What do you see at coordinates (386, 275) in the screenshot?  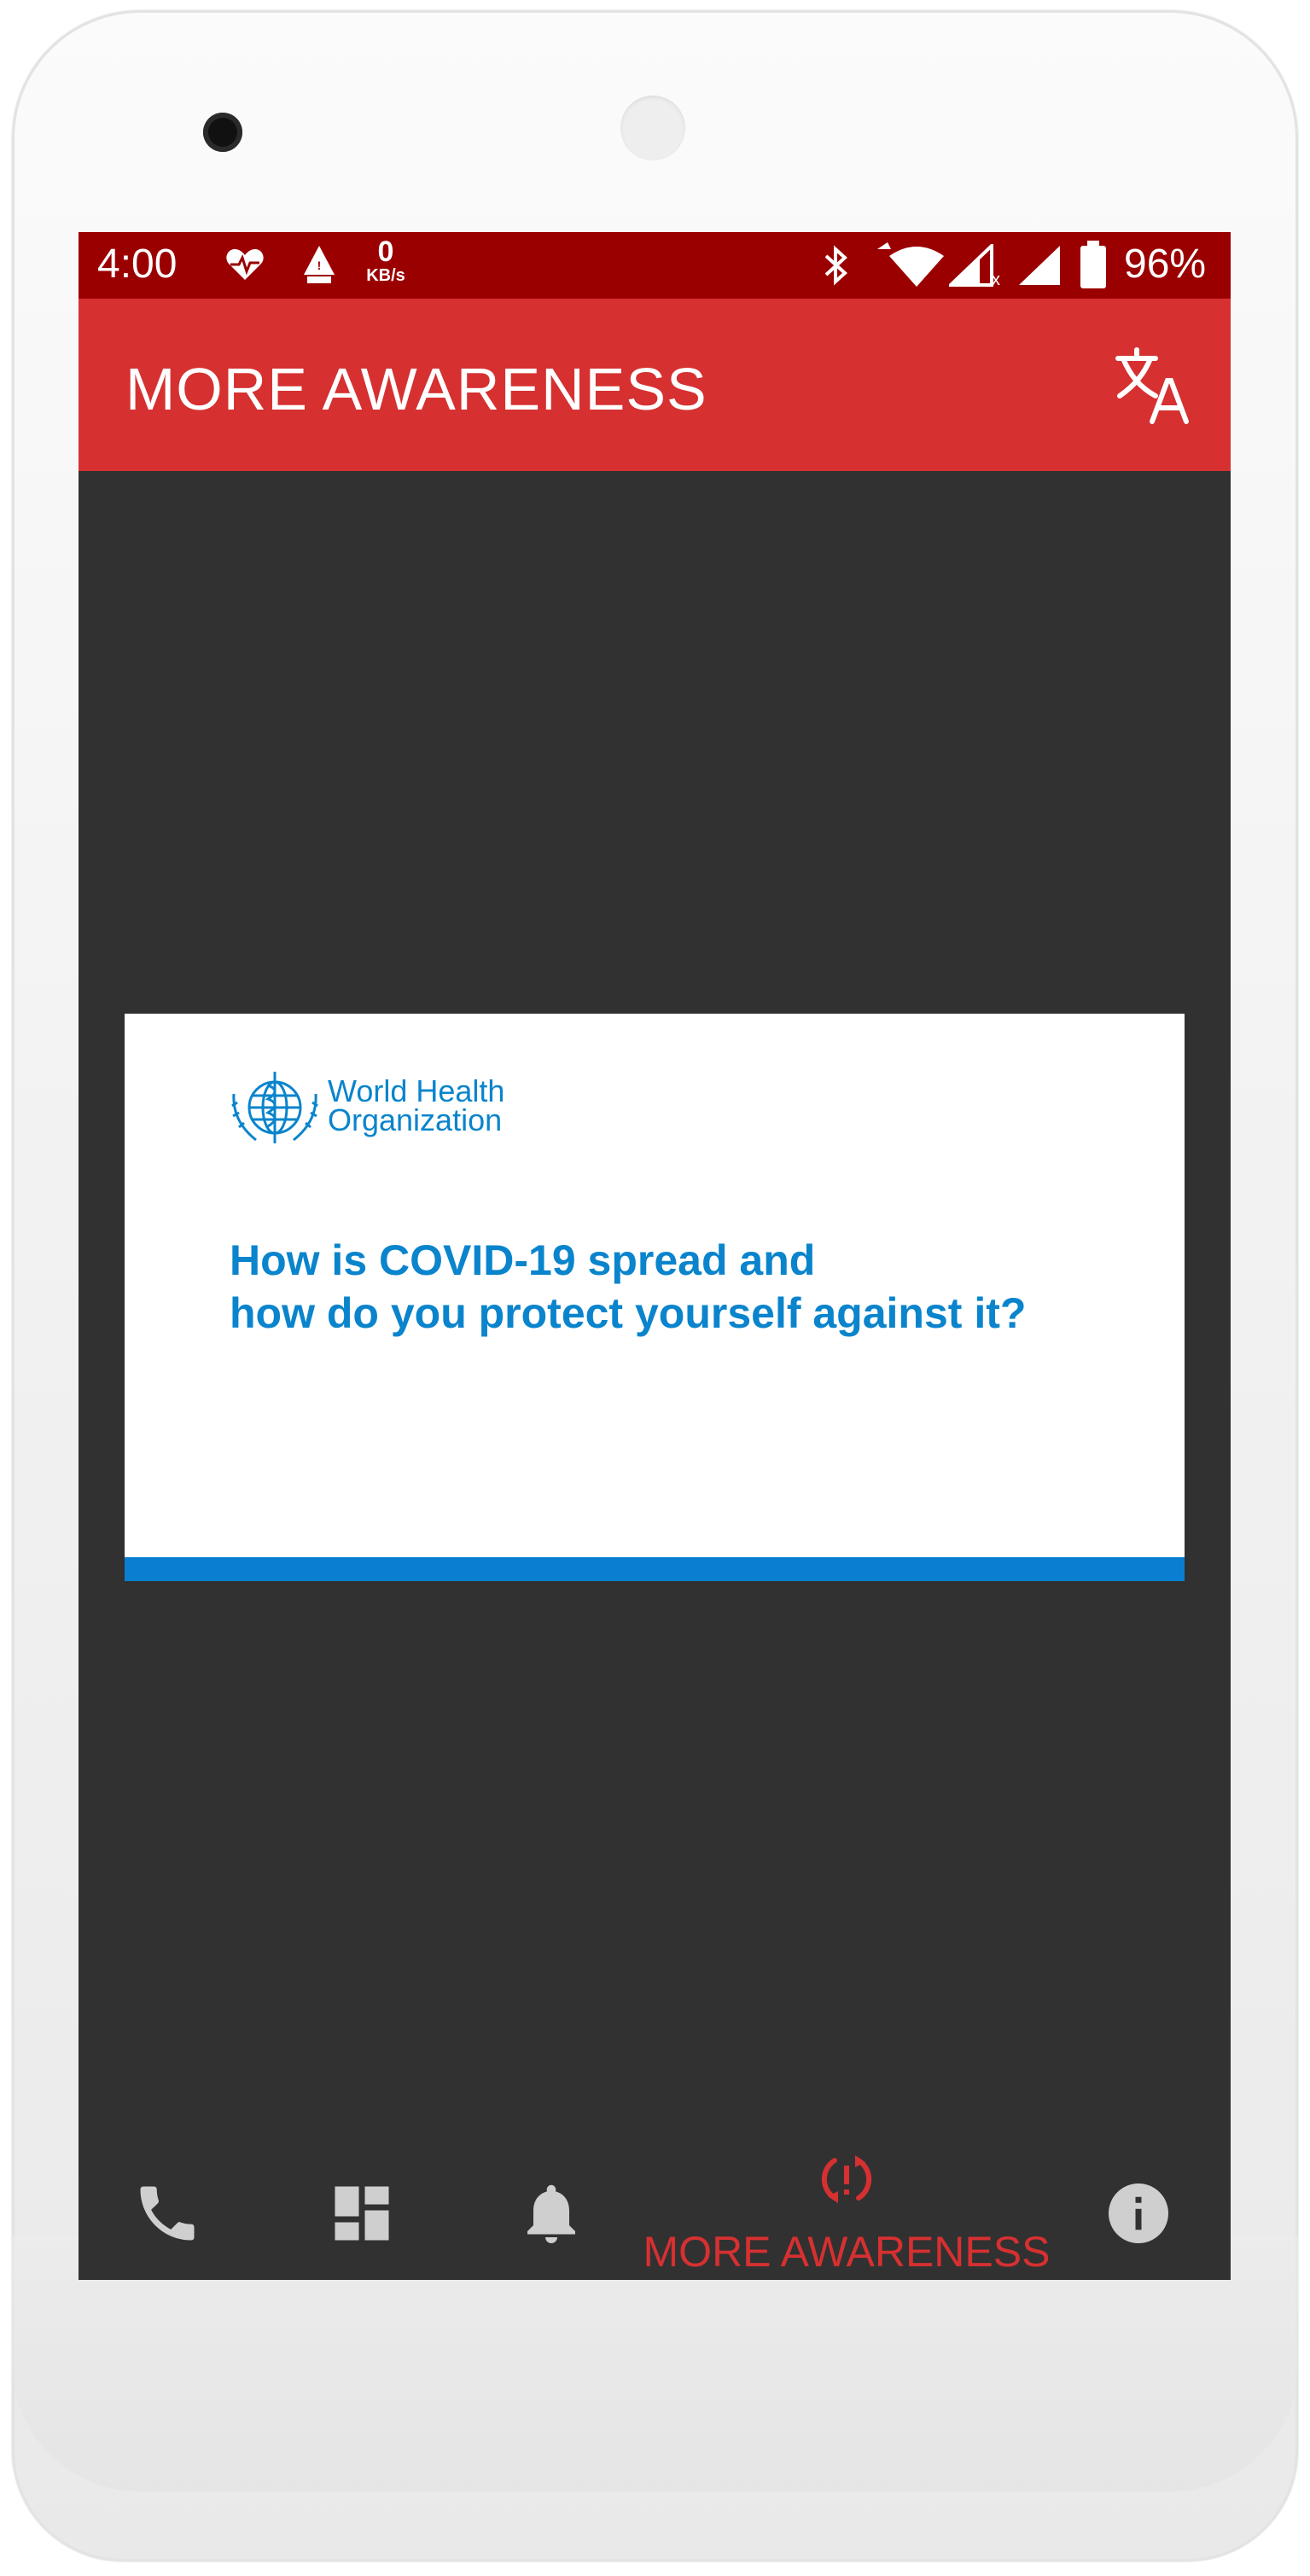 I see `network-speed-unit: KB/s` at bounding box center [386, 275].